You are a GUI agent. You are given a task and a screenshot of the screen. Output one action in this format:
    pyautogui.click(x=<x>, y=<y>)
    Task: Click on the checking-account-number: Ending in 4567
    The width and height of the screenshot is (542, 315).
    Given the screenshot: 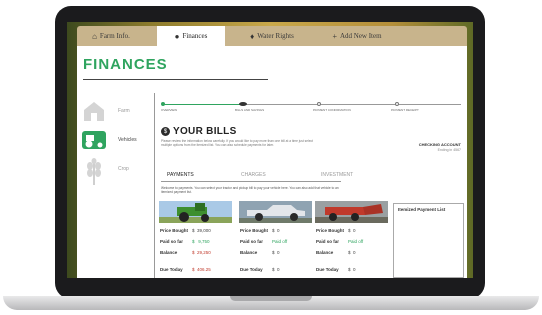 What is the action you would take?
    pyautogui.click(x=449, y=150)
    